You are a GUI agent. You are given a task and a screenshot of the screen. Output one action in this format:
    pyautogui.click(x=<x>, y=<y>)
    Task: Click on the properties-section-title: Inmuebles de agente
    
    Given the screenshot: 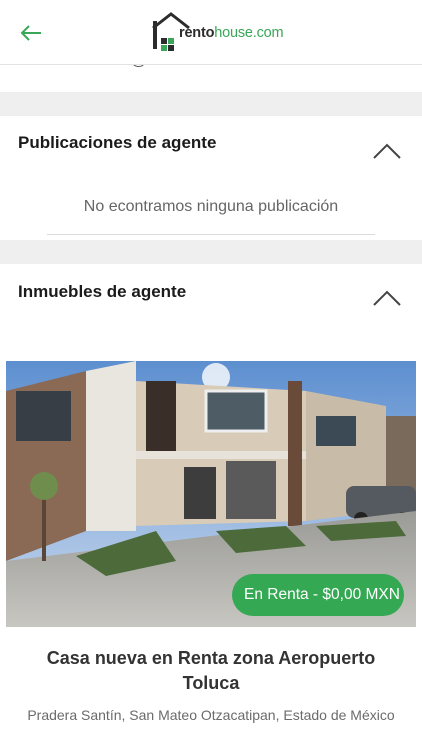 What is the action you would take?
    pyautogui.click(x=102, y=291)
    